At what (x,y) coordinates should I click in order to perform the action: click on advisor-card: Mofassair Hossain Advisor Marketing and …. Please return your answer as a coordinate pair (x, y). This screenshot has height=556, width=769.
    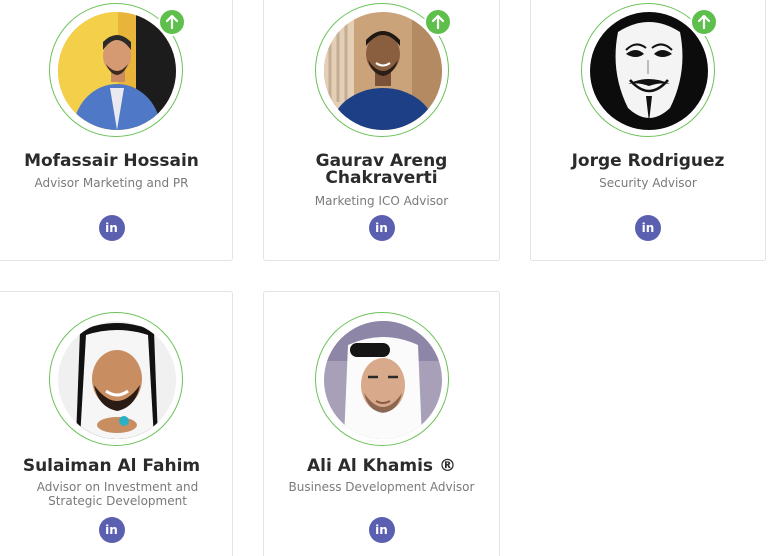
    Looking at the image, I should click on (116, 130).